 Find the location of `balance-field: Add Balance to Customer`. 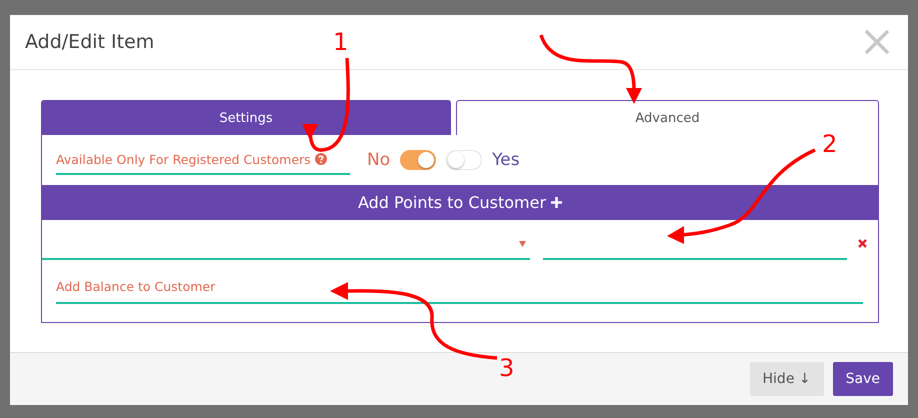

balance-field: Add Balance to Customer is located at coordinates (459, 287).